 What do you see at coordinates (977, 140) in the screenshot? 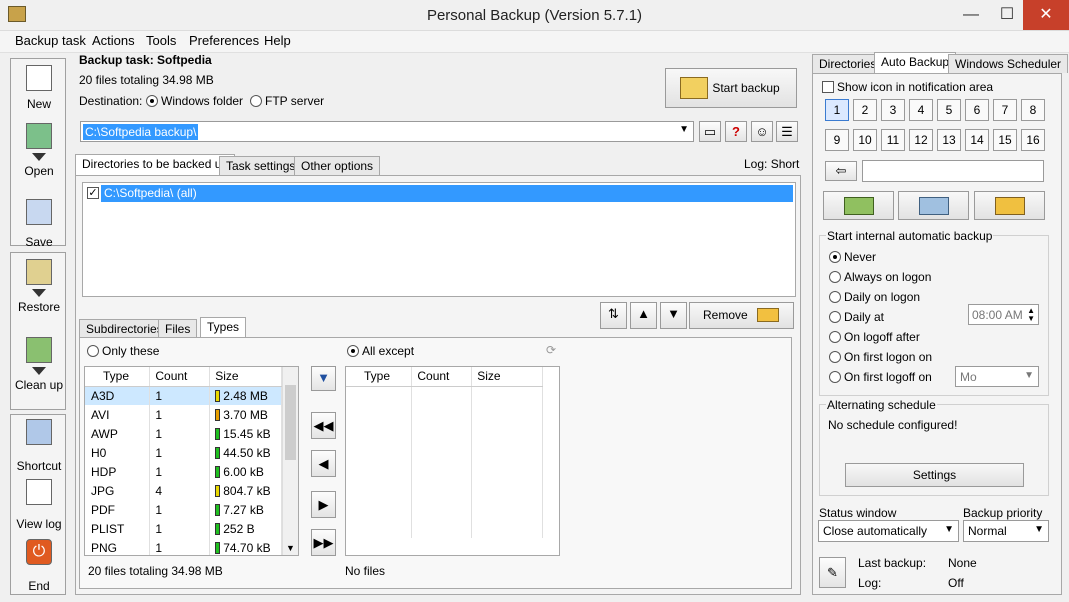
I see `task-number-button: 14` at bounding box center [977, 140].